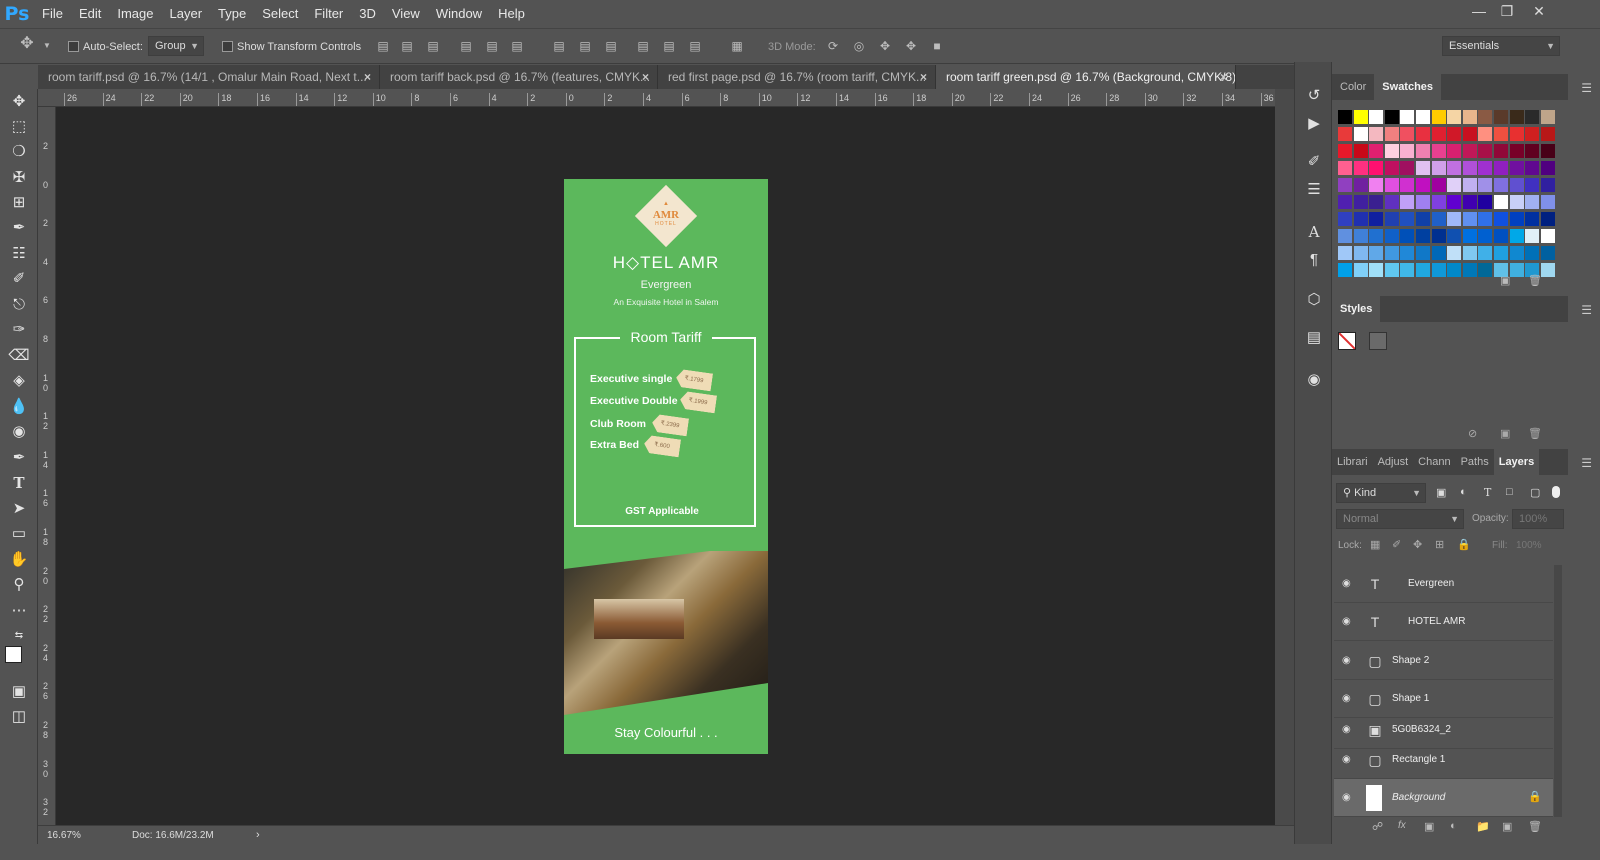 The width and height of the screenshot is (1600, 860). I want to click on filter-type-icon: T, so click(1487, 492).